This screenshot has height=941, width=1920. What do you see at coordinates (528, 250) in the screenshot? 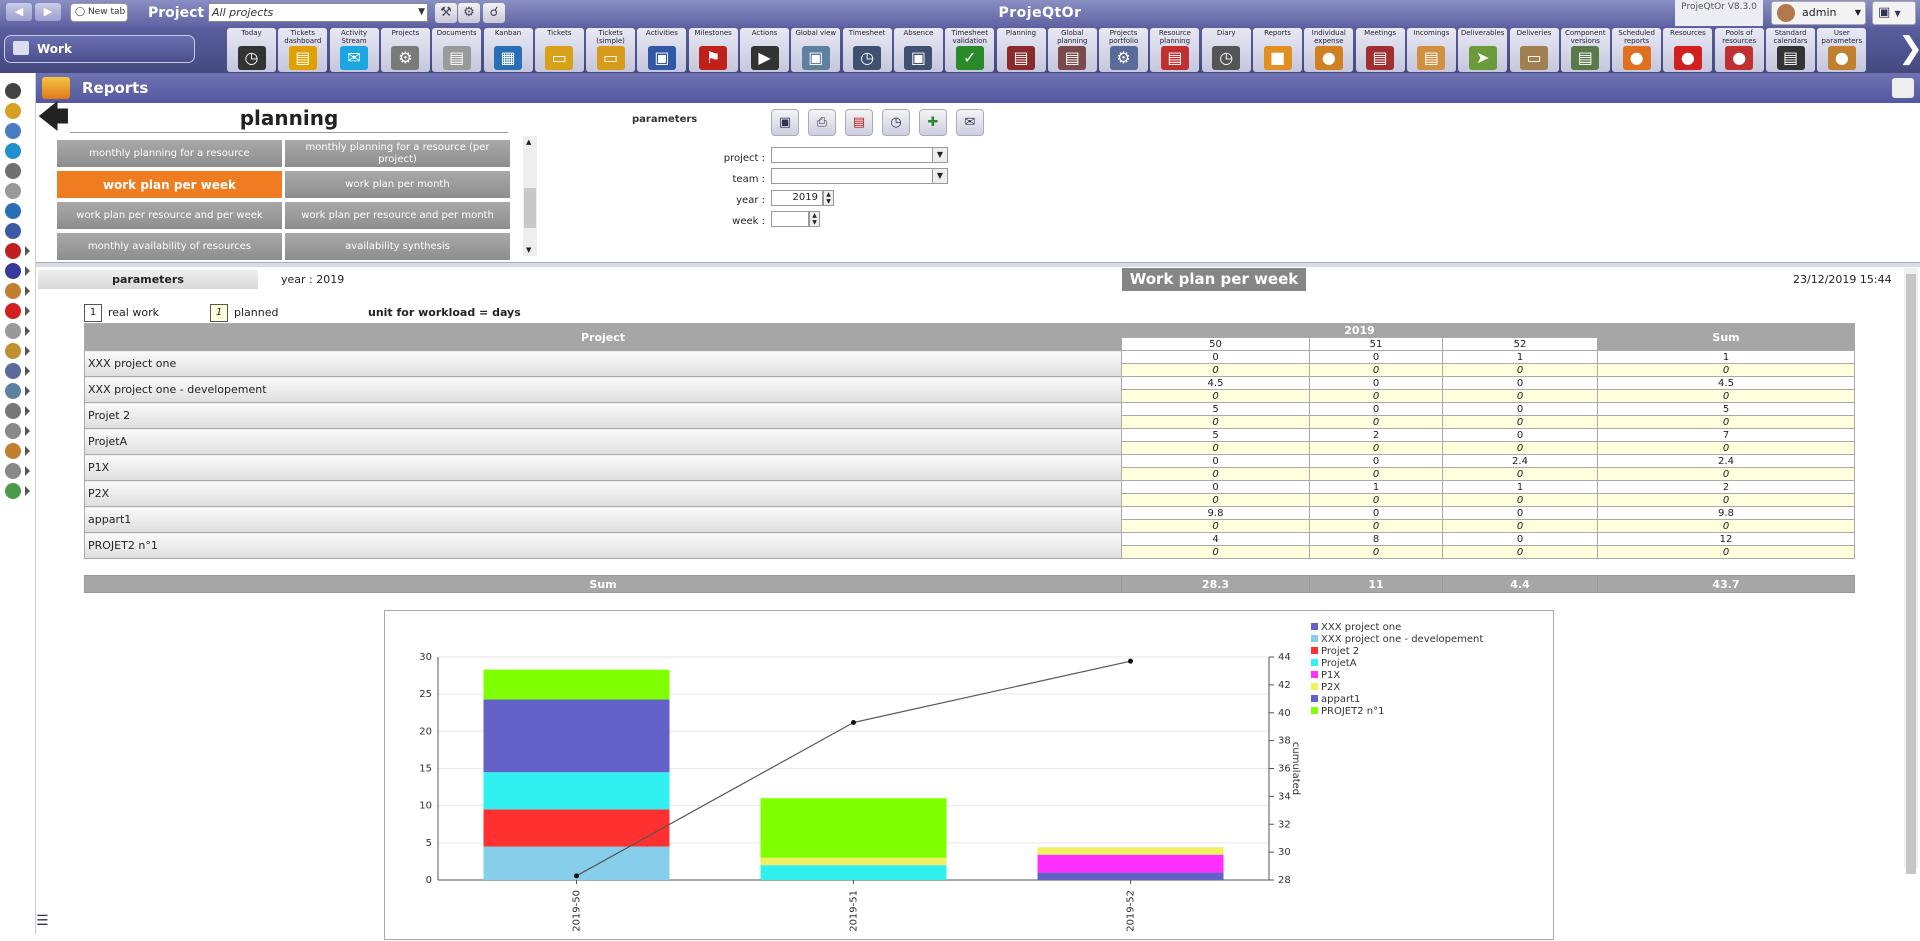
I see `scroll-down-icon: ▼` at bounding box center [528, 250].